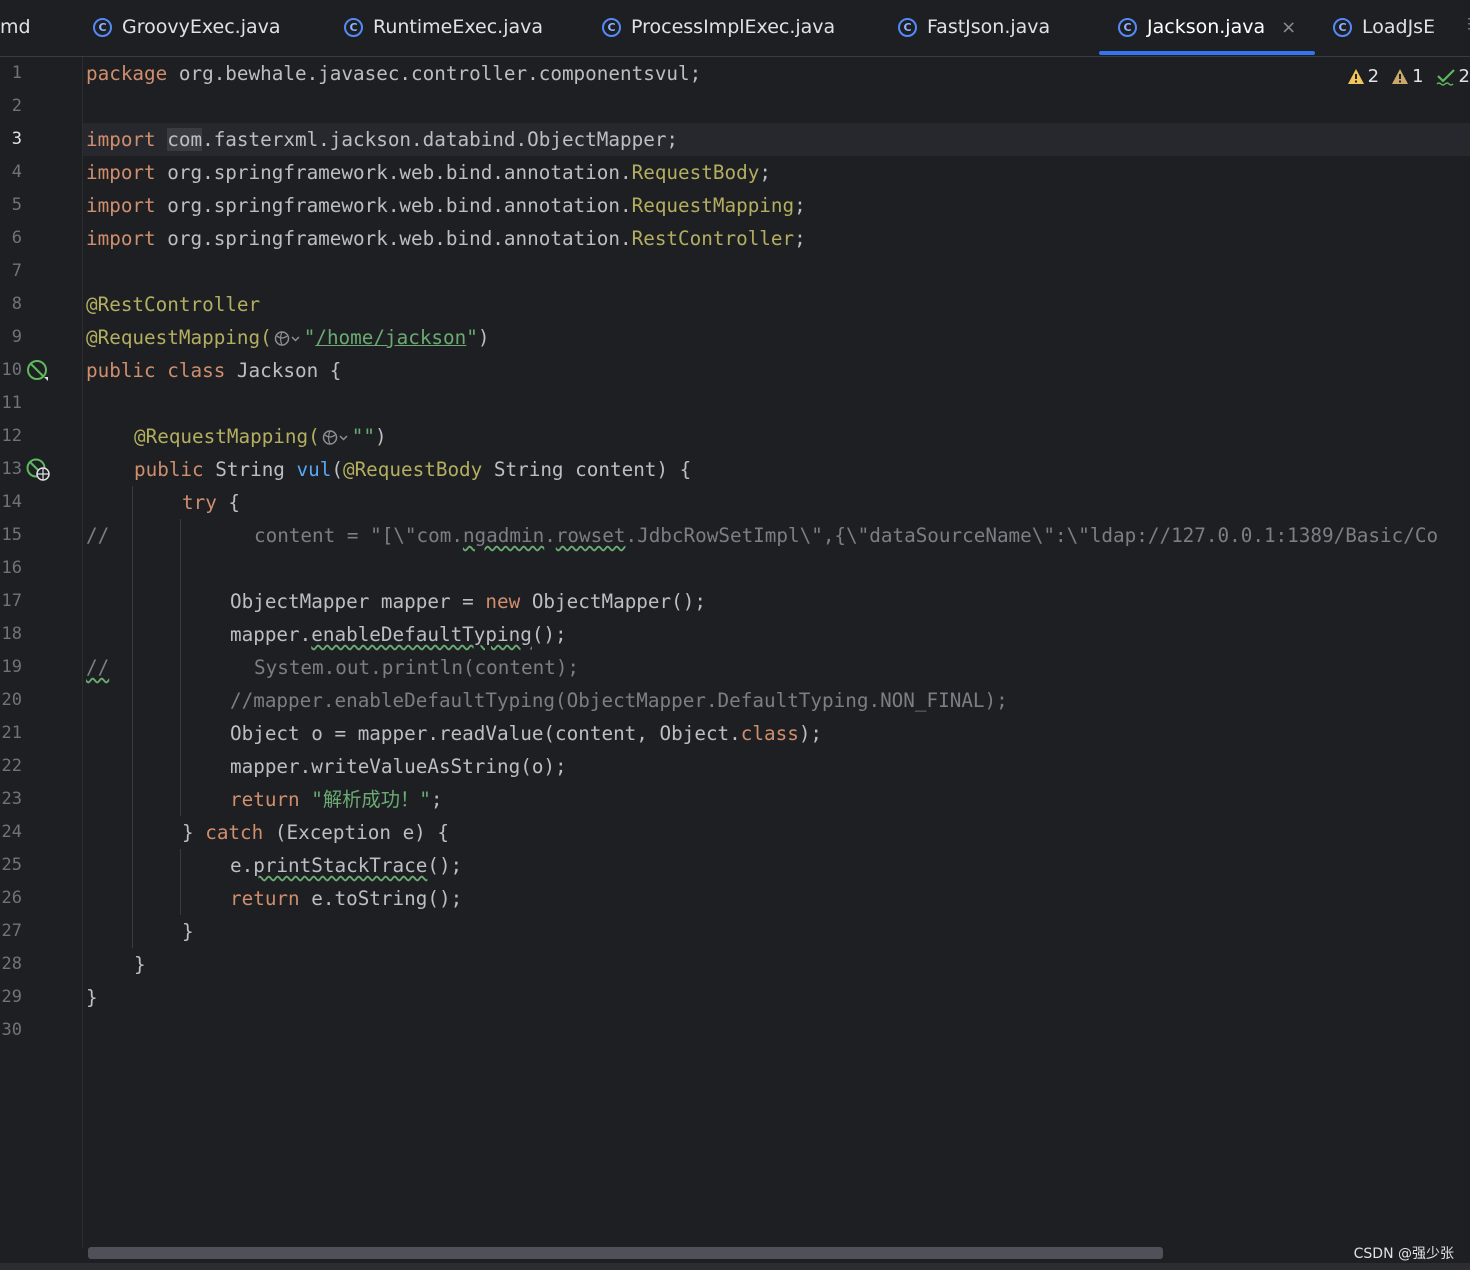  I want to click on code-text: }, so click(92, 997).